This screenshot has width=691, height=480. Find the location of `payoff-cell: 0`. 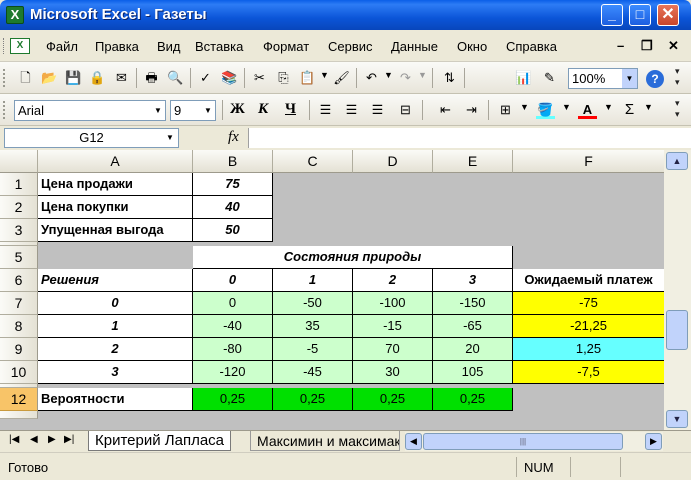

payoff-cell: 0 is located at coordinates (233, 303).